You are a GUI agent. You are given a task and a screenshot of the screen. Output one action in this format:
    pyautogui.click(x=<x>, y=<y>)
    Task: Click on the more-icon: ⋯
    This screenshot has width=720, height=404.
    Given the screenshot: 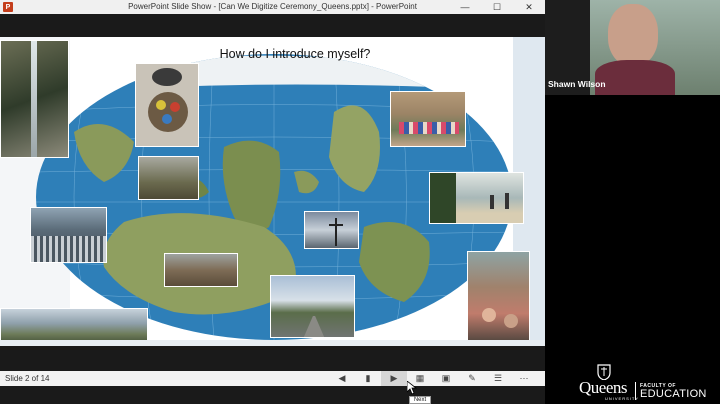 What is the action you would take?
    pyautogui.click(x=524, y=378)
    